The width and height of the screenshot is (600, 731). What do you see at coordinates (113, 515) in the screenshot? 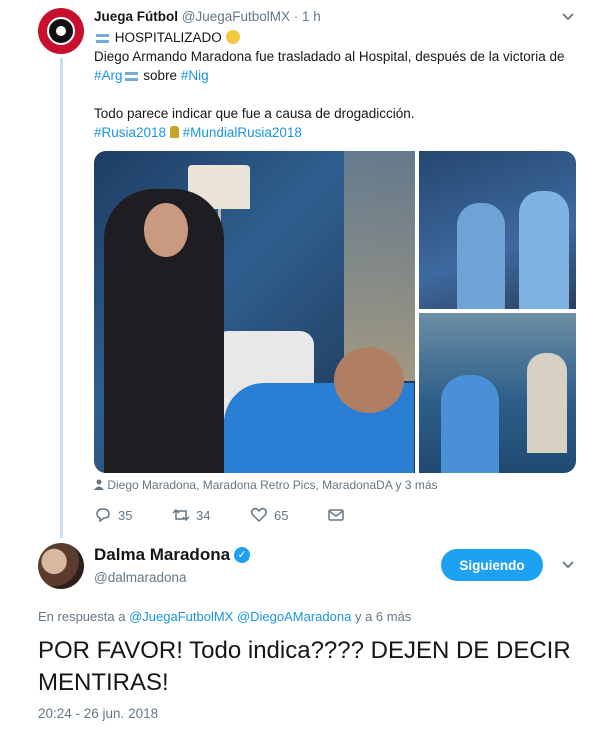
I see `reply-button: 35` at bounding box center [113, 515].